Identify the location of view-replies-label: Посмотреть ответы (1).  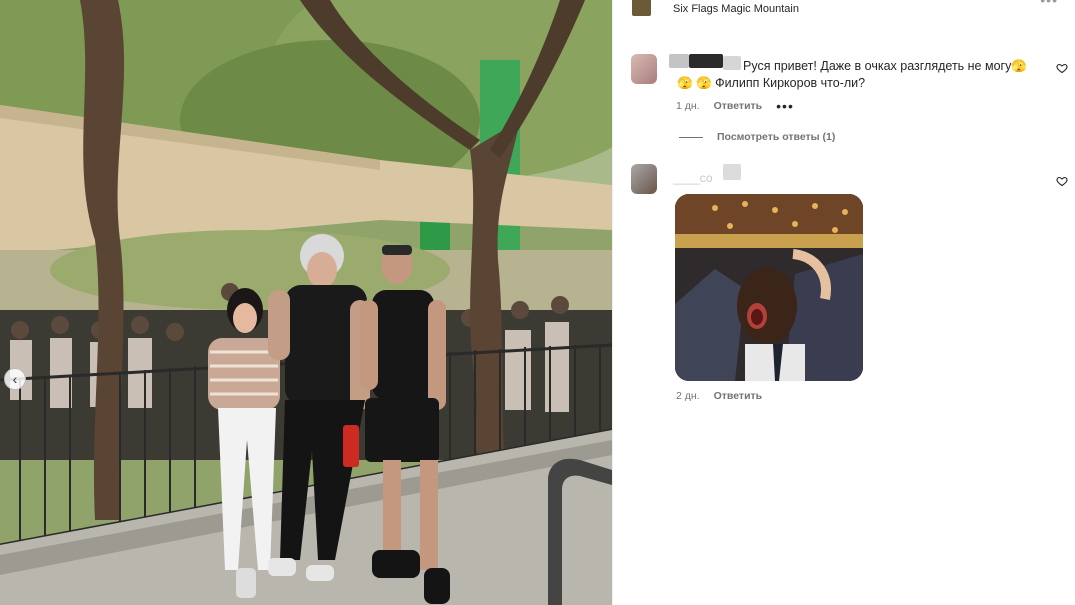
(776, 137).